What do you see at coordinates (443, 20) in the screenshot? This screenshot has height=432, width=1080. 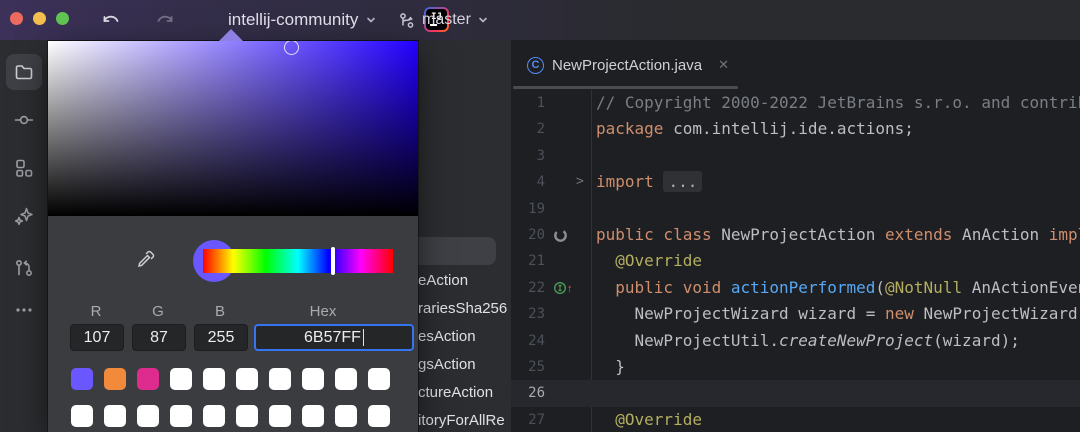 I see `vcs-branch-widget: master` at bounding box center [443, 20].